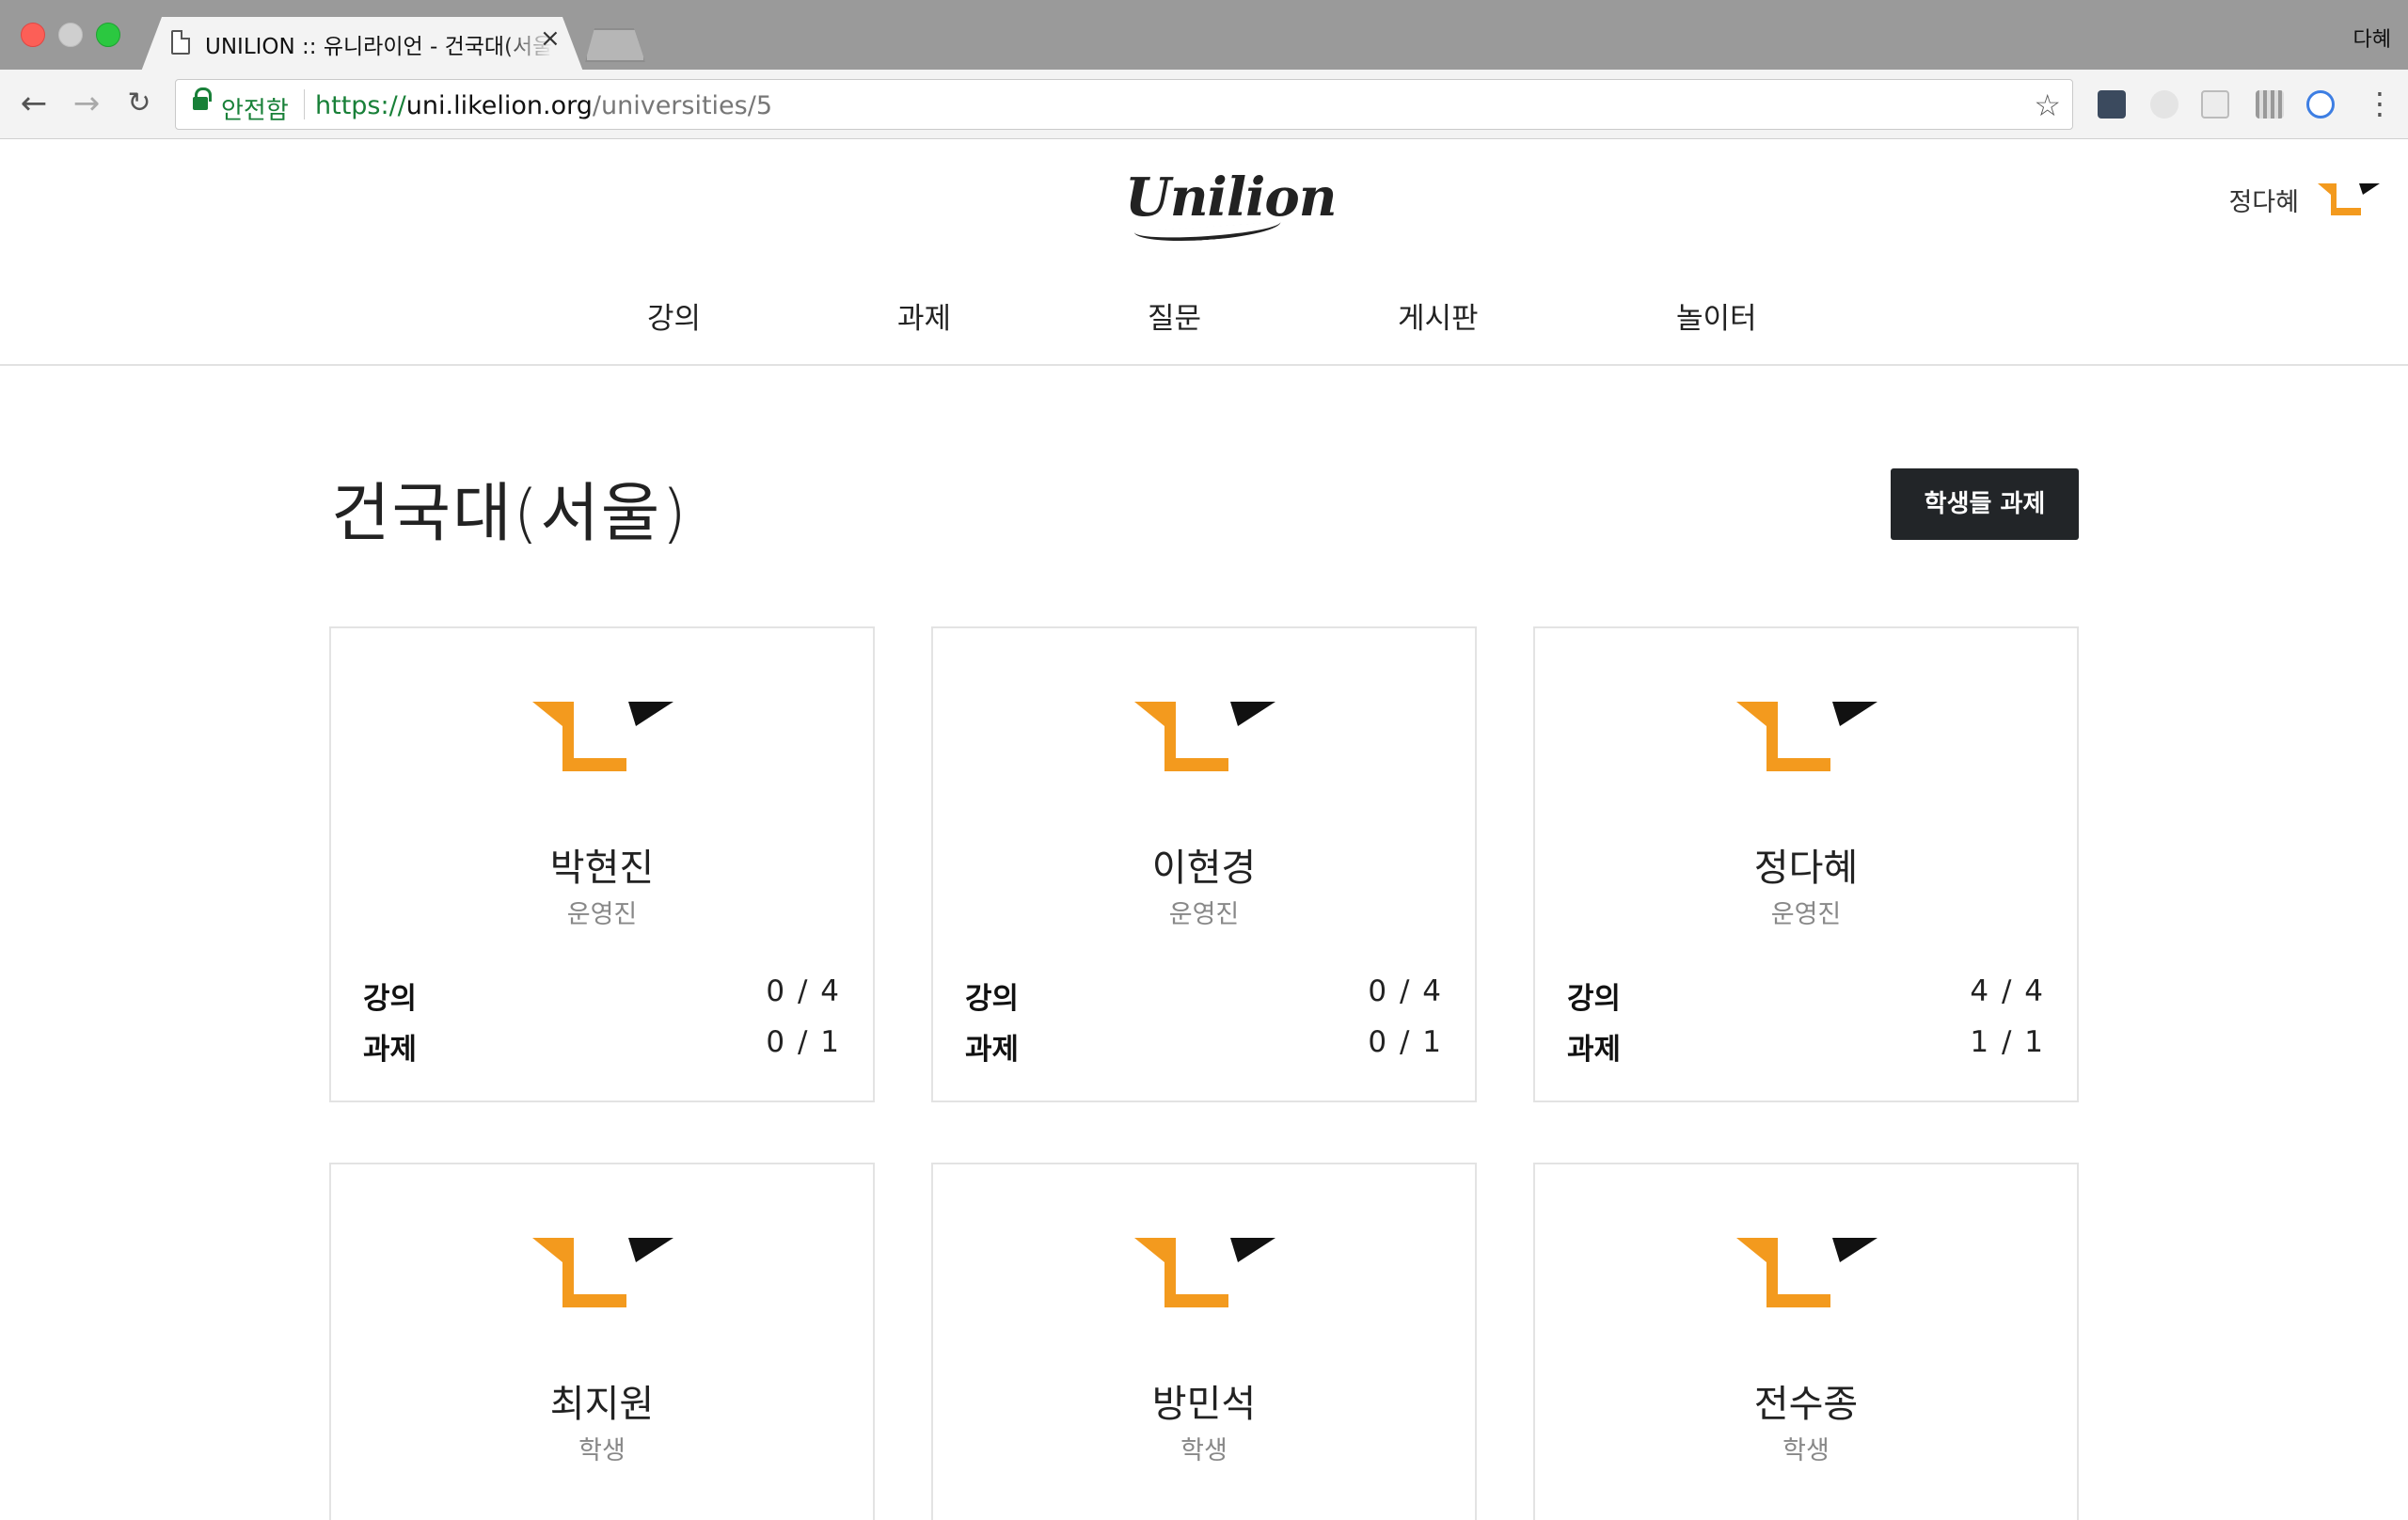  What do you see at coordinates (203, 100) in the screenshot?
I see `lock-icon` at bounding box center [203, 100].